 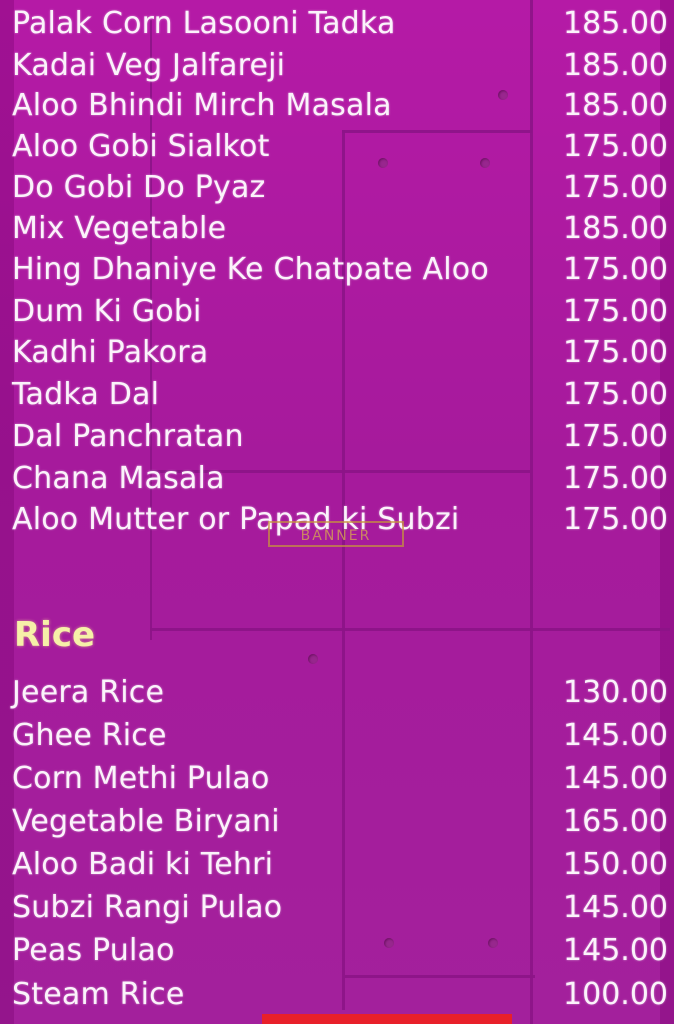 I want to click on item-name: Palak Corn Lasooni Tadka, so click(x=204, y=23).